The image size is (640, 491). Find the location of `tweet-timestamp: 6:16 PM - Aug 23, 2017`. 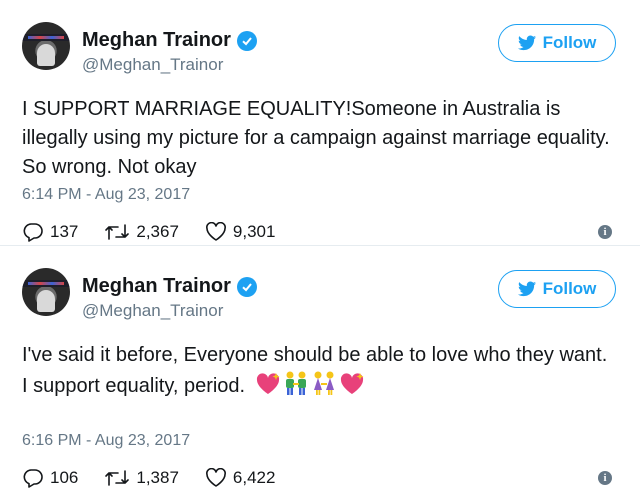

tweet-timestamp: 6:16 PM - Aug 23, 2017 is located at coordinates (106, 441).